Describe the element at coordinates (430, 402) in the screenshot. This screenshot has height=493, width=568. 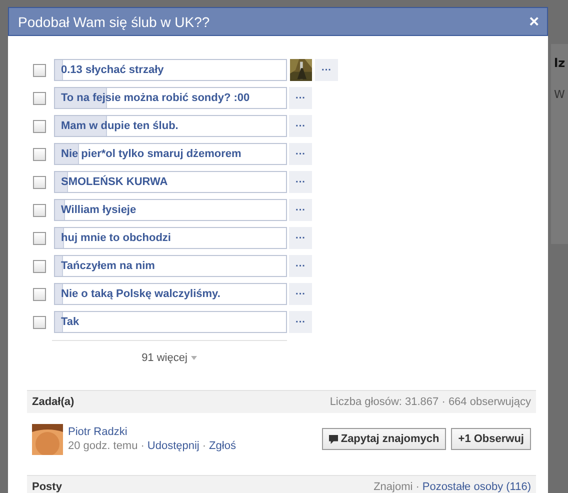
I see `poll-stats: Liczba głosów: 31.867 · 664 obserwujący` at that location.